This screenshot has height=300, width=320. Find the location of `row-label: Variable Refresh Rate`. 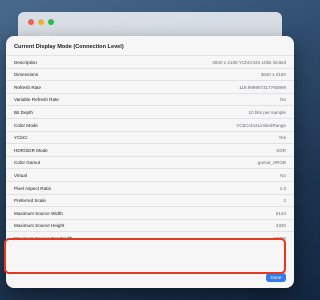

row-label: Variable Refresh Rate is located at coordinates (36, 100).